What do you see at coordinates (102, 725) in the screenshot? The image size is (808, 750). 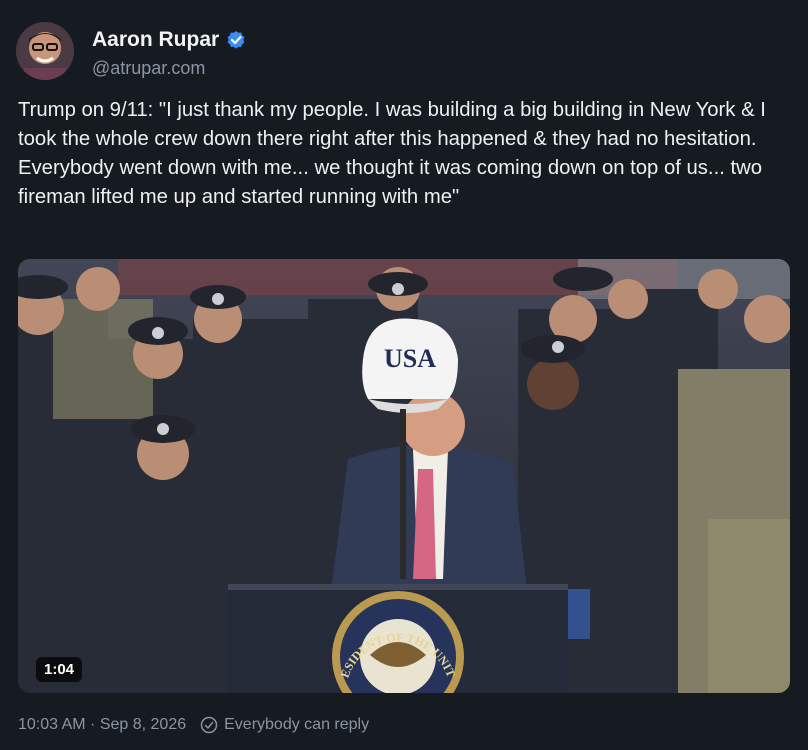 I see `timestamp: 10:03 AM · Sep 8, 2026` at bounding box center [102, 725].